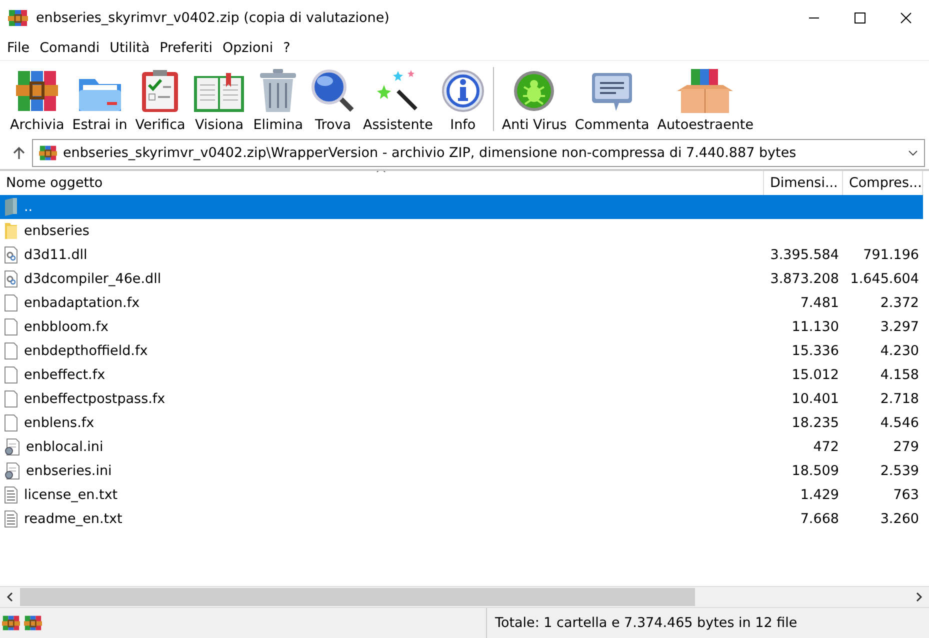 Image resolution: width=929 pixels, height=638 pixels. What do you see at coordinates (899, 471) in the screenshot?
I see `packed-size-cell: 2.539` at bounding box center [899, 471].